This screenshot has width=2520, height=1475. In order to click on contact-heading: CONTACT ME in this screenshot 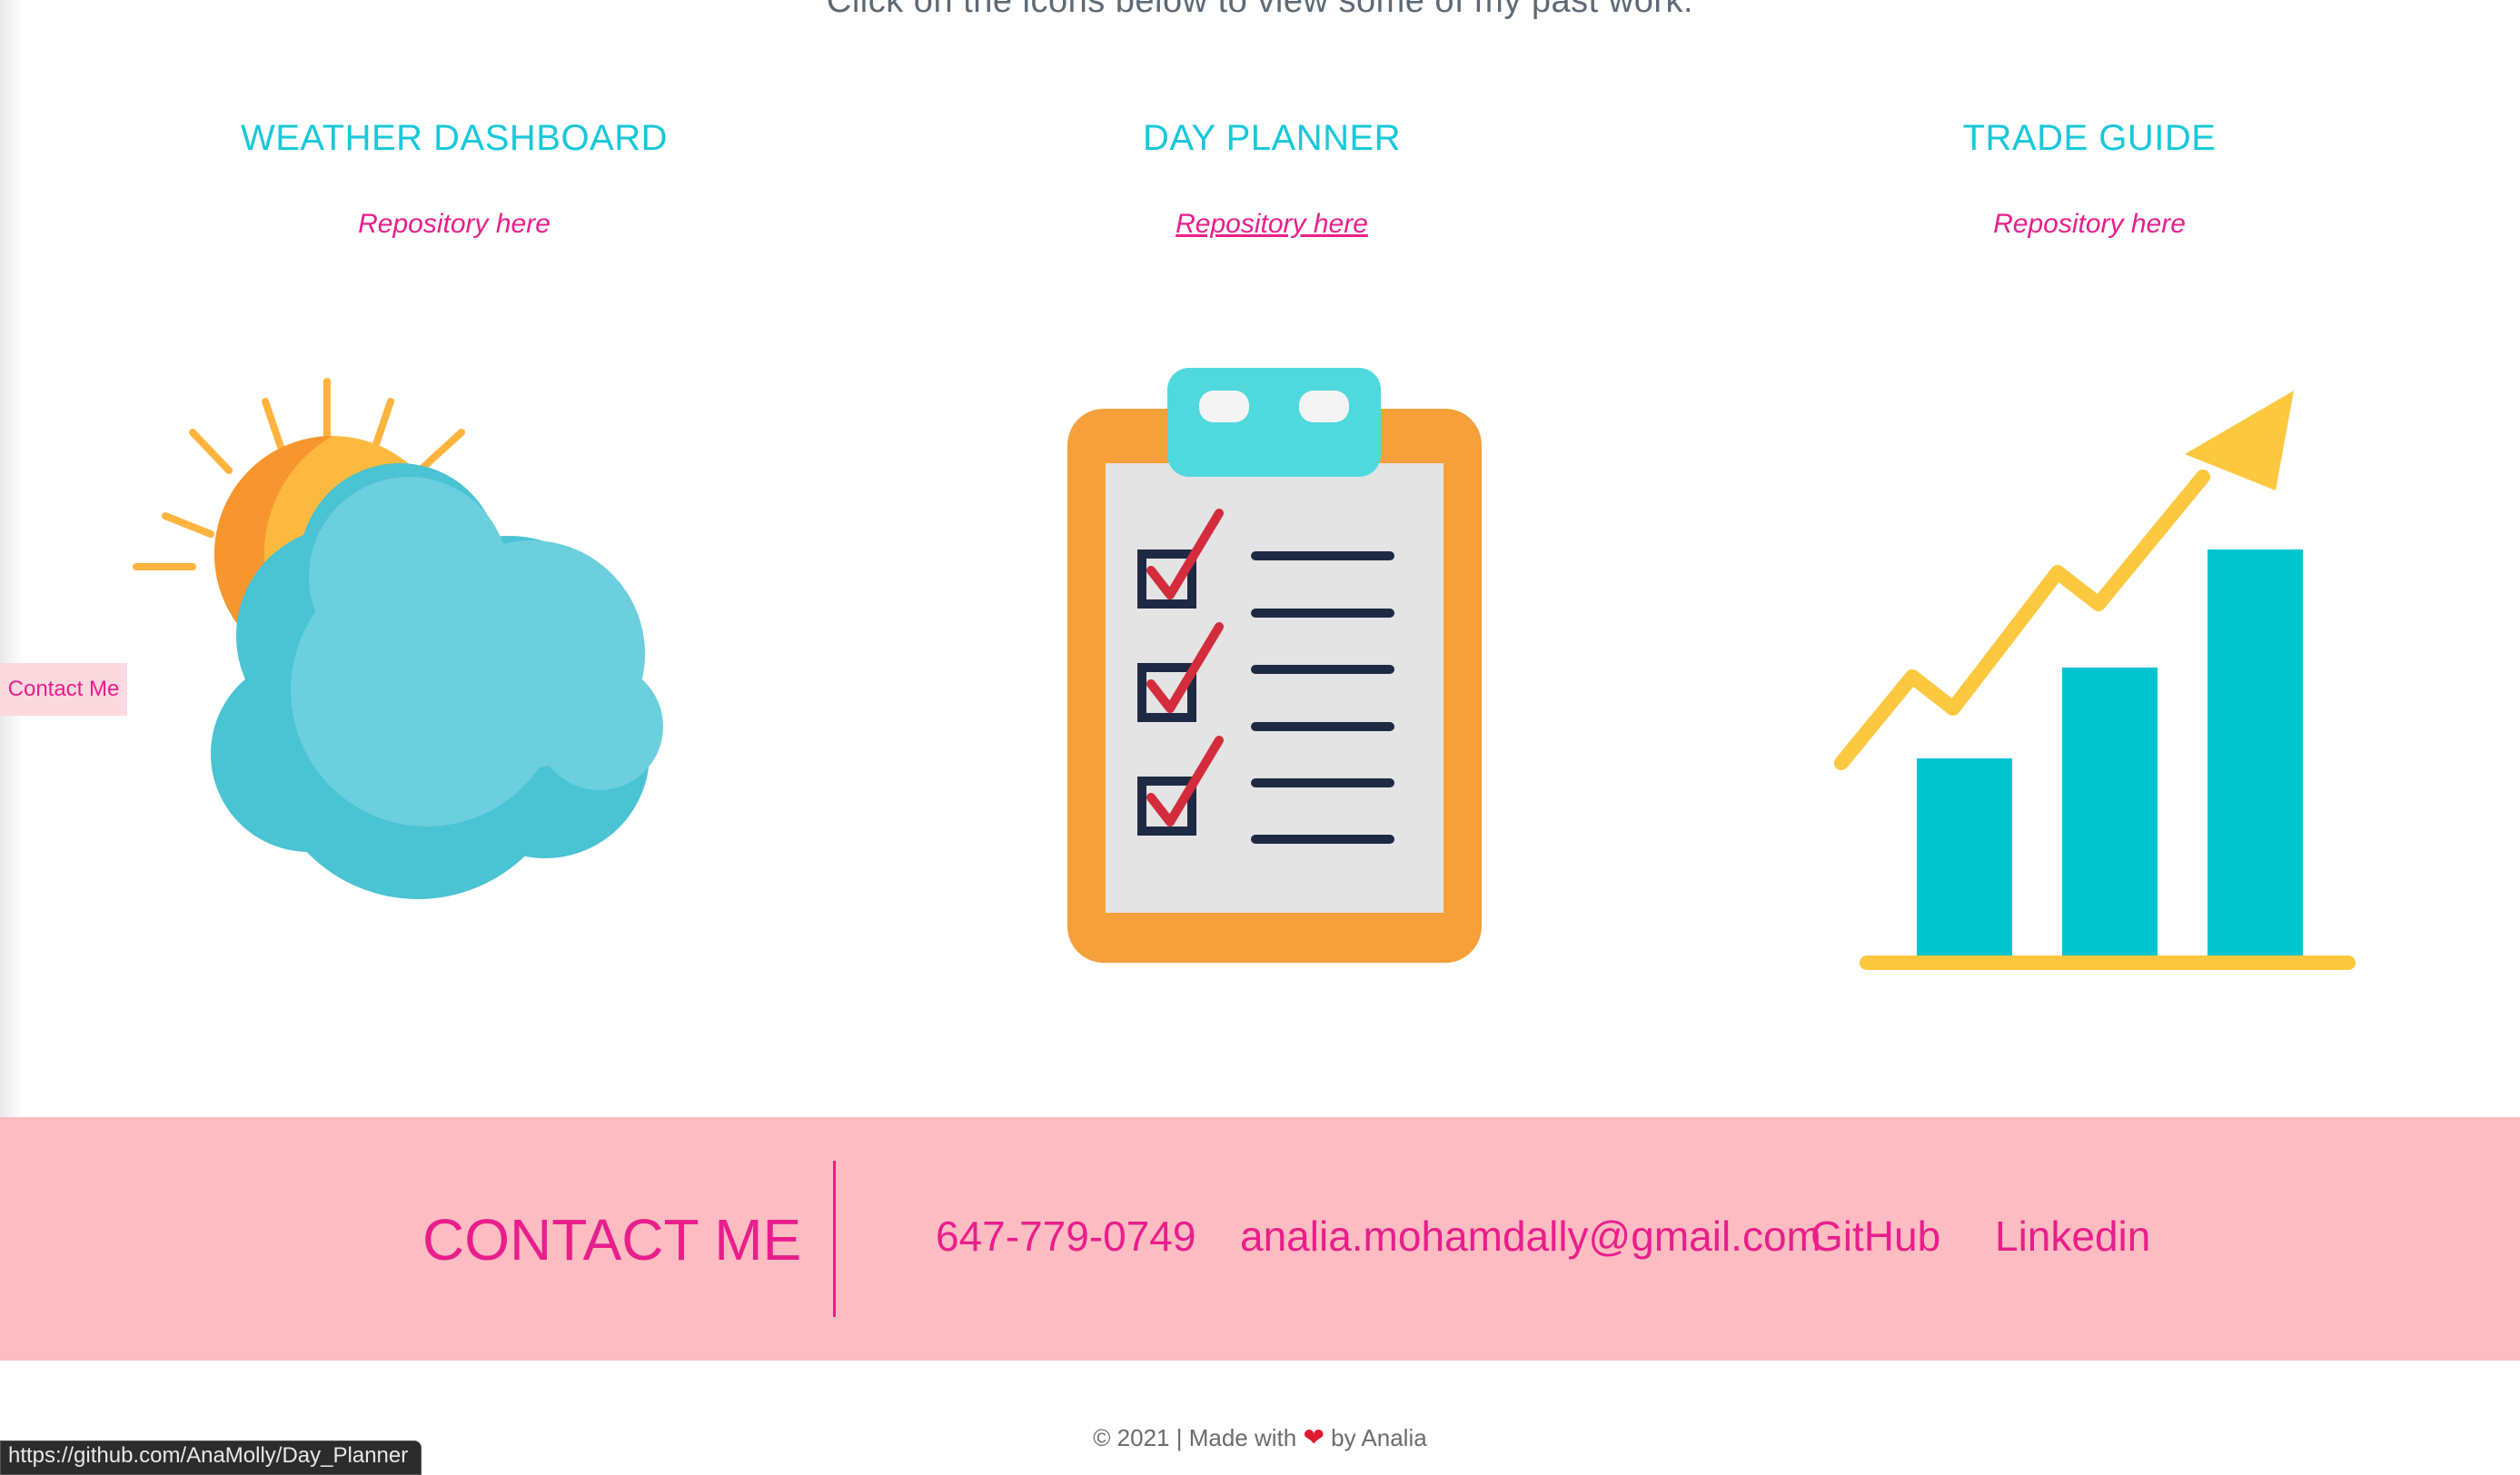, I will do `click(612, 1239)`.